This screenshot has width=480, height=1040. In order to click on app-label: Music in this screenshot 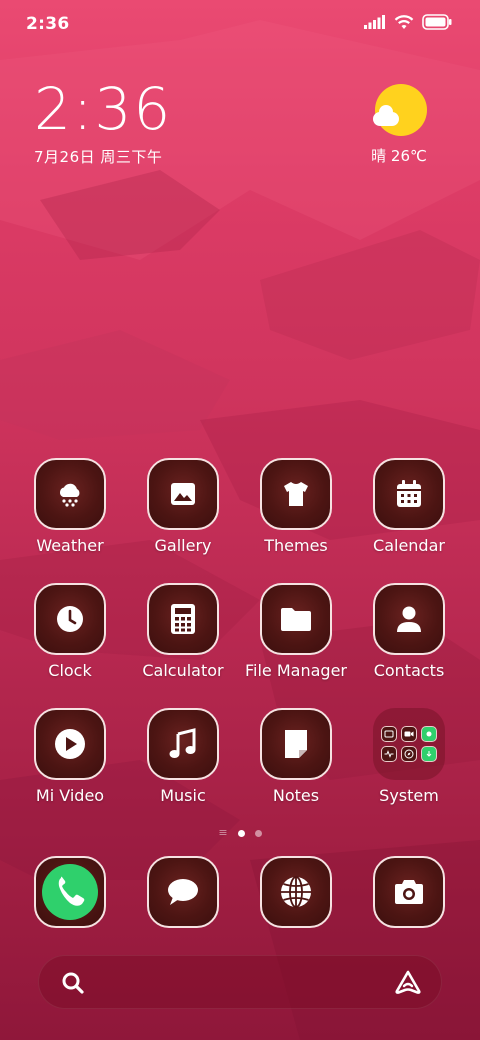, I will do `click(183, 795)`.